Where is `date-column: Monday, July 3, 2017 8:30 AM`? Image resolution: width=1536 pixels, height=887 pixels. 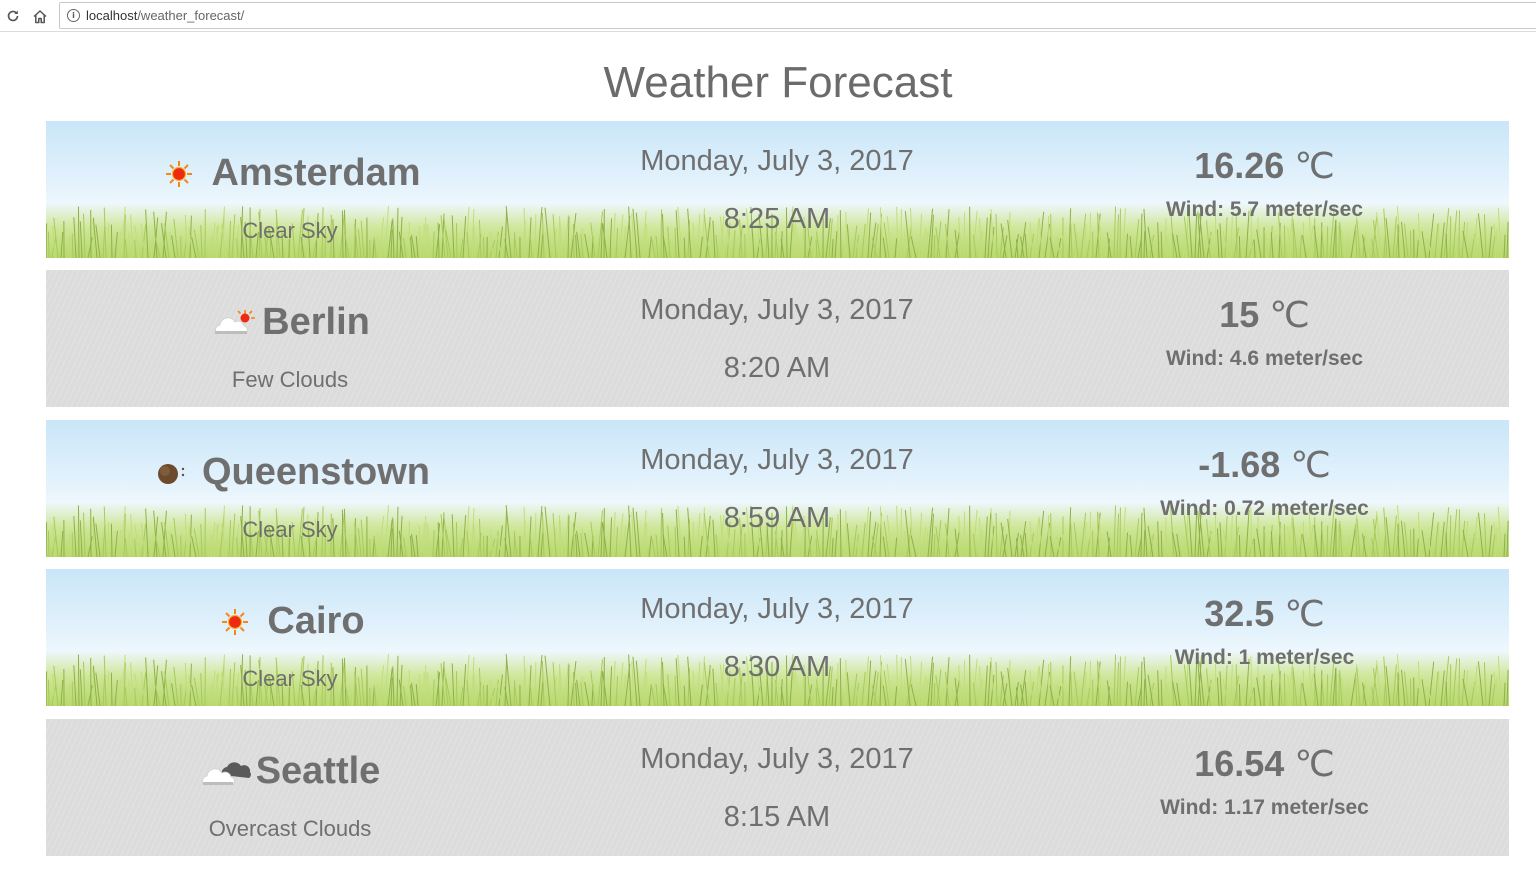 date-column: Monday, July 3, 2017 8:30 AM is located at coordinates (777, 637).